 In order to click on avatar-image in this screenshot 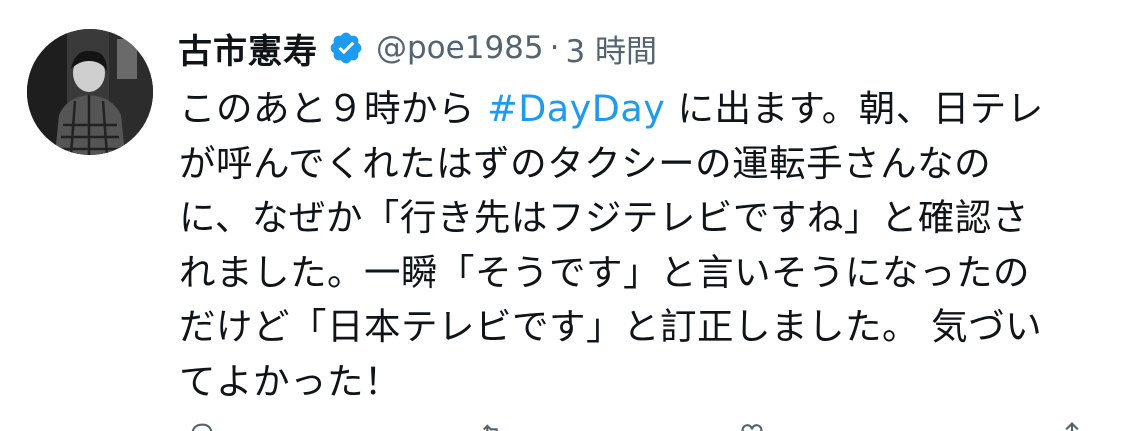, I will do `click(90, 92)`.